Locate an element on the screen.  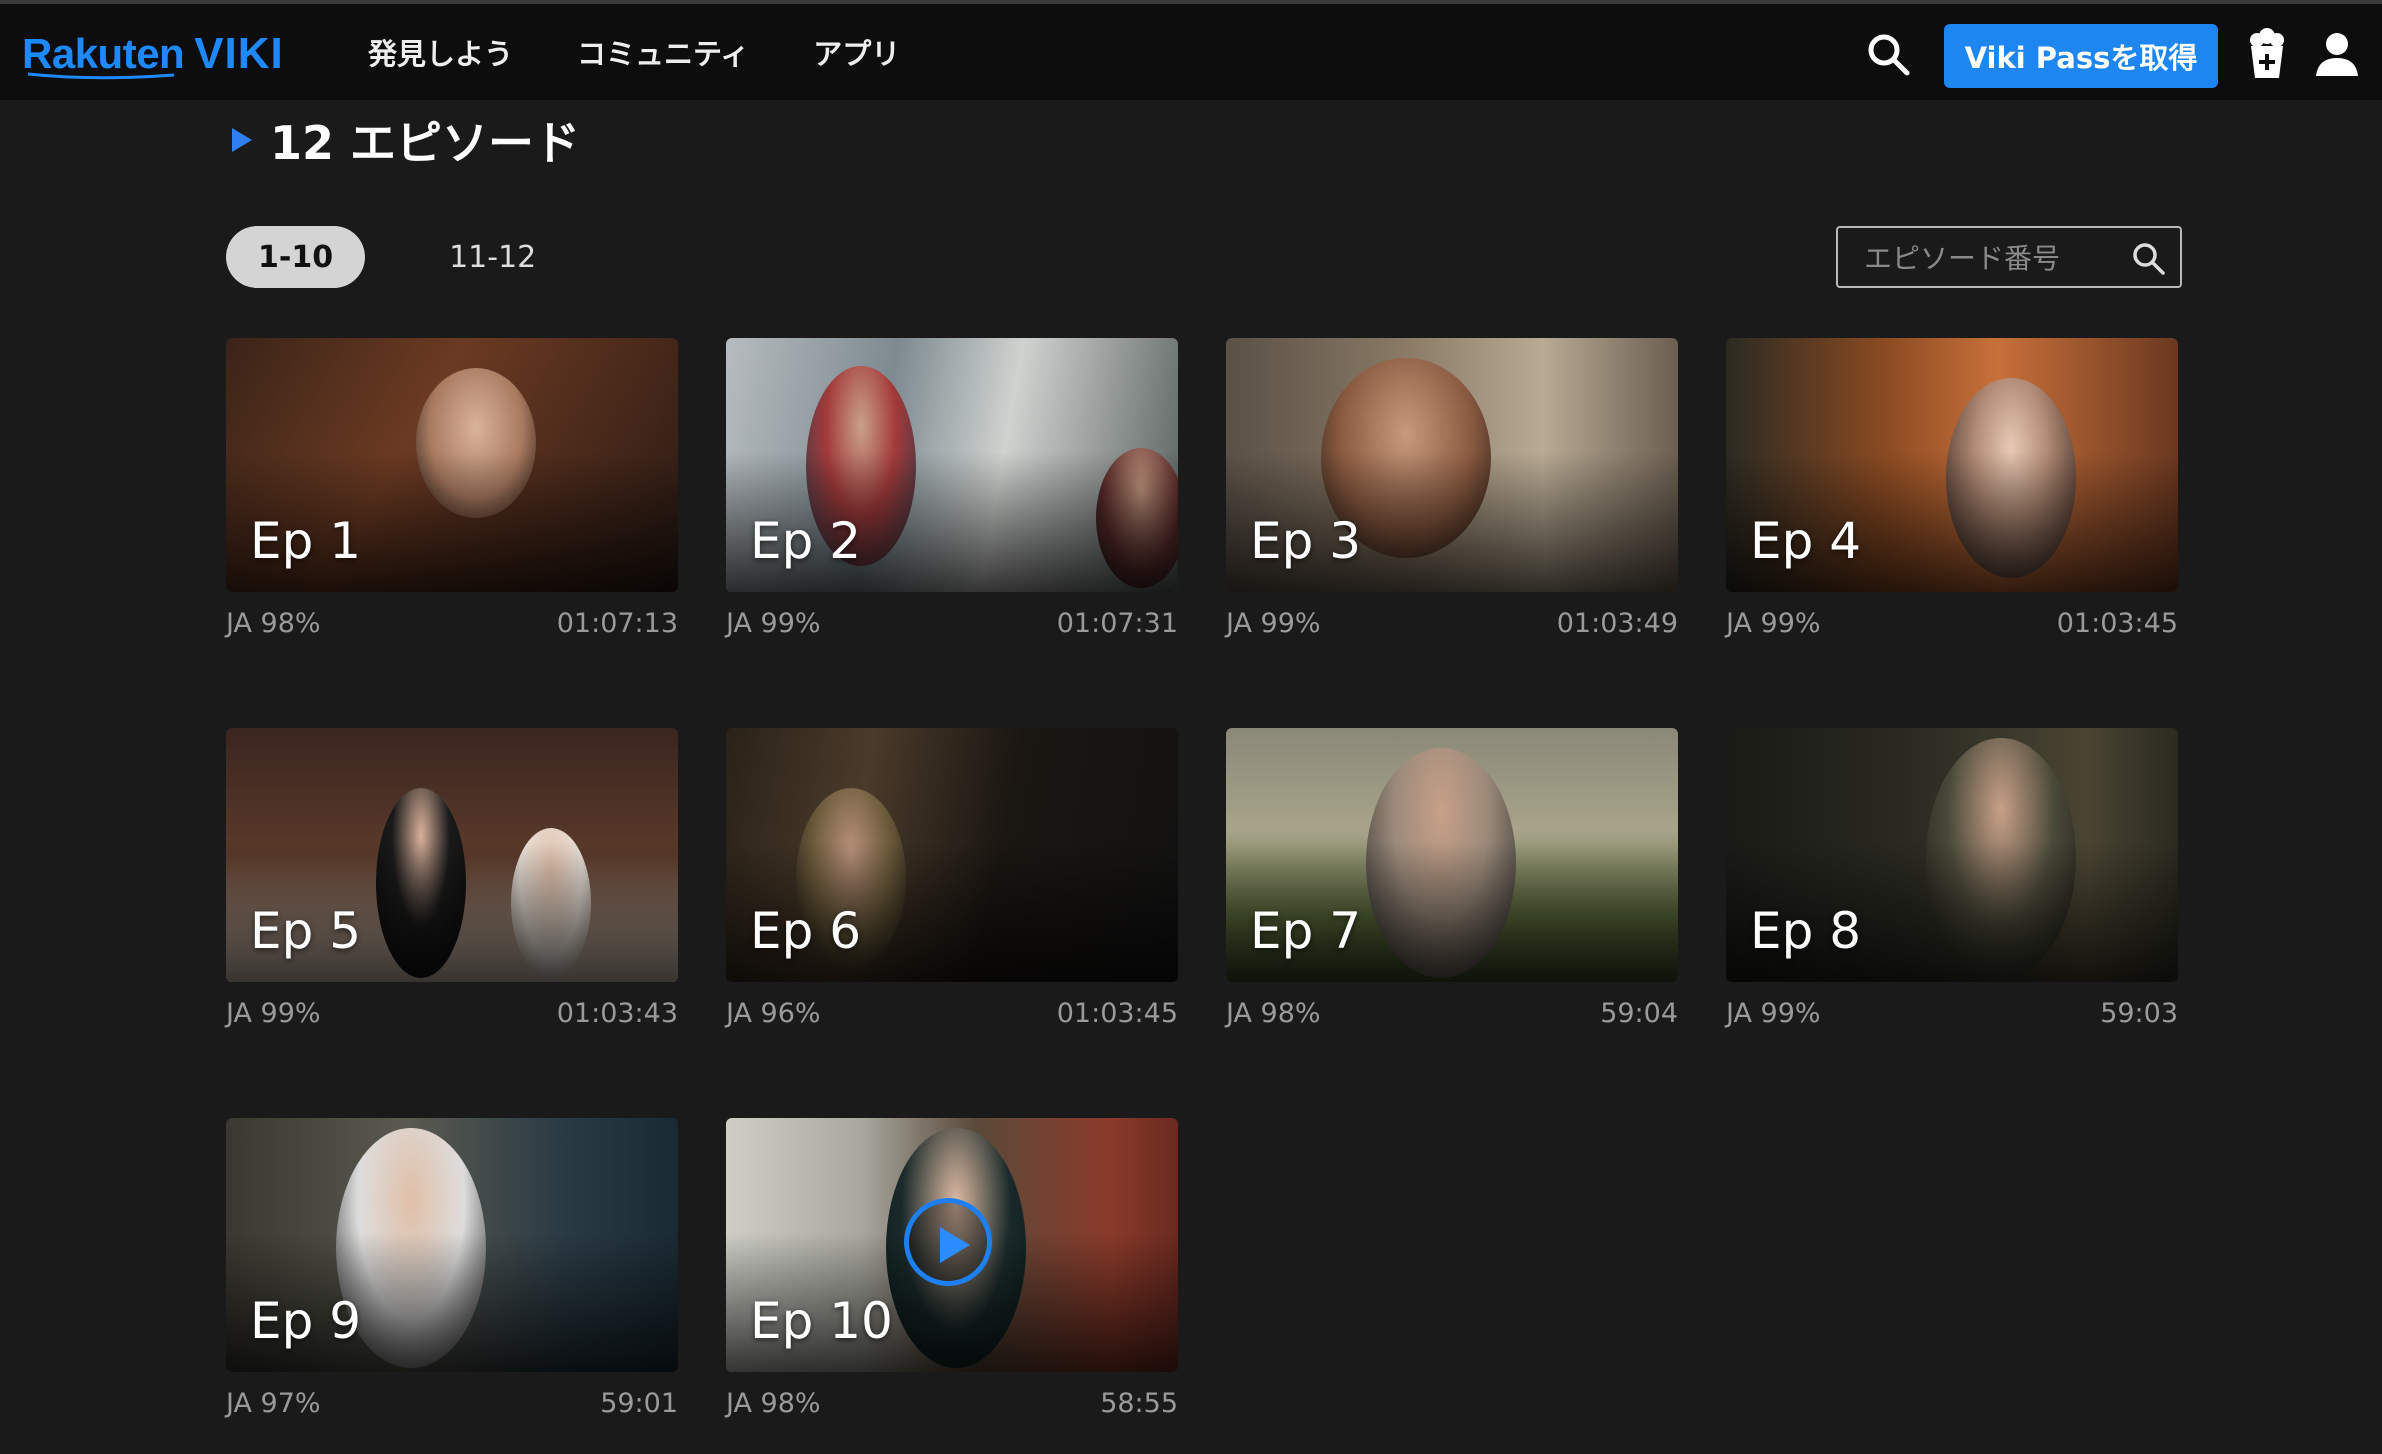
episode-number-label: Ep 9 is located at coordinates (306, 1321).